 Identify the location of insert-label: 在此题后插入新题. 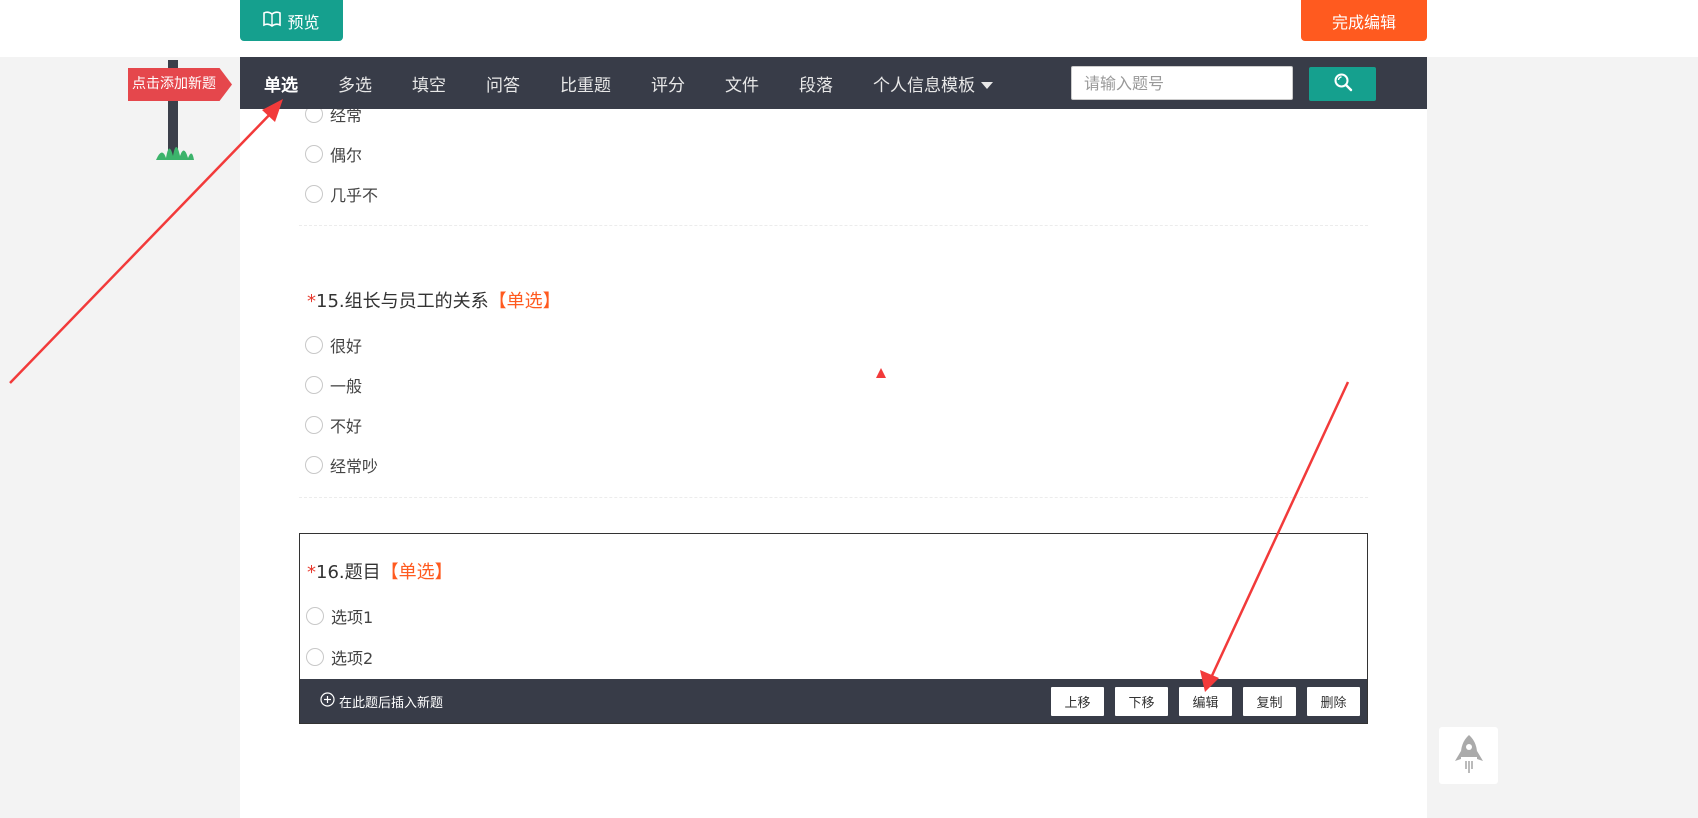
(391, 703).